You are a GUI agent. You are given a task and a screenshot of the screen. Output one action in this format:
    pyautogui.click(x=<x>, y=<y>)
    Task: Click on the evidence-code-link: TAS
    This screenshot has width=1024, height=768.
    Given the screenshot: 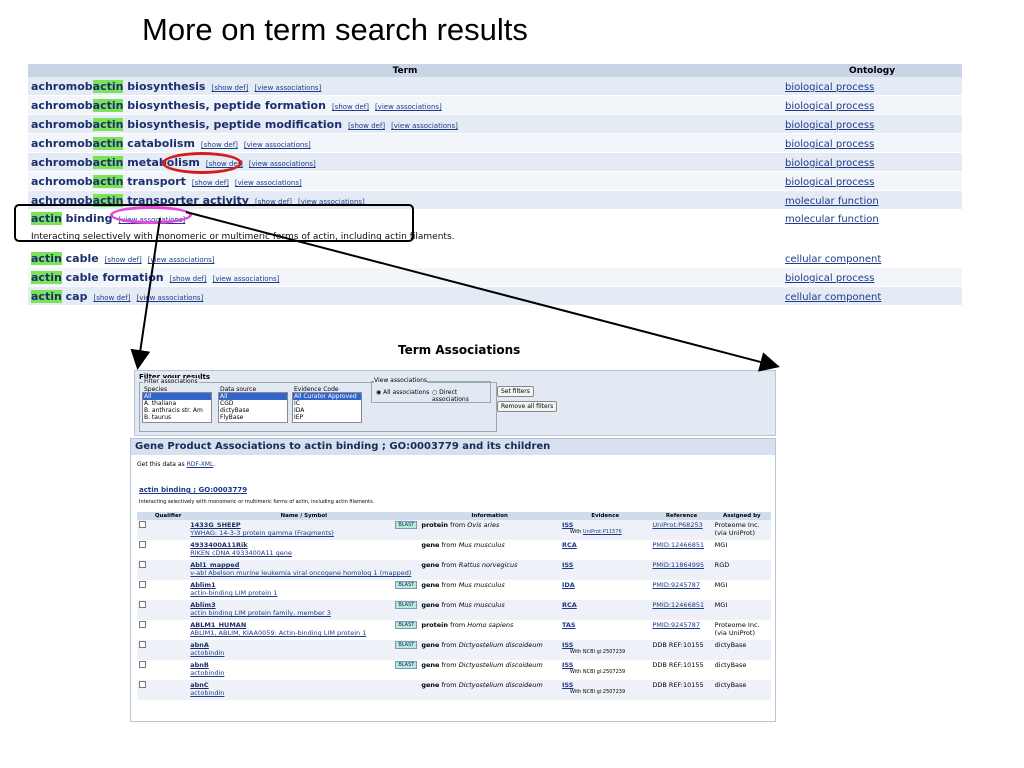 What is the action you would take?
    pyautogui.click(x=605, y=625)
    